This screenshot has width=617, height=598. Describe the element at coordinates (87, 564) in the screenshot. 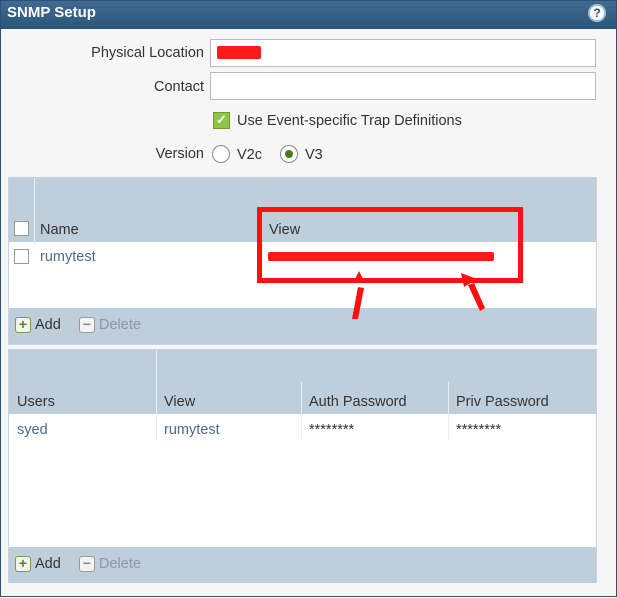

I see `minus-icon: −` at that location.